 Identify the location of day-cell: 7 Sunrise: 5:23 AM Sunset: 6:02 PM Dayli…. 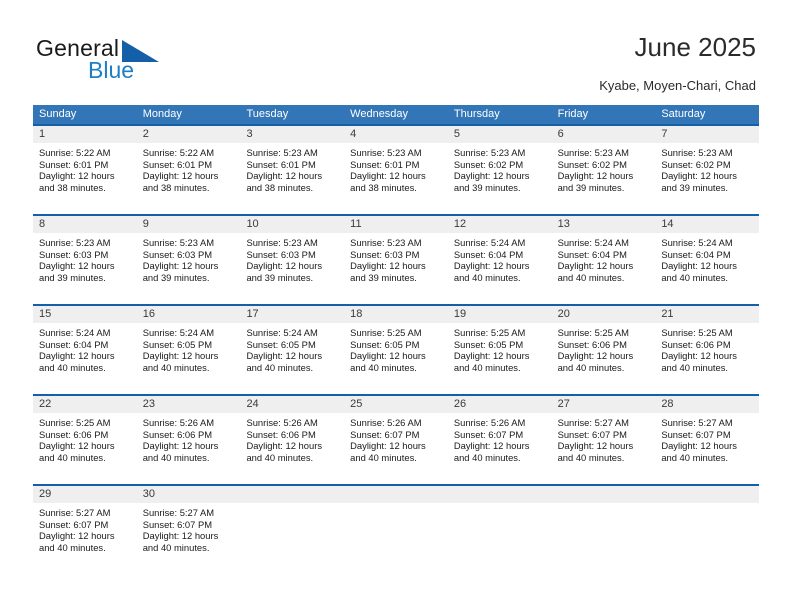
(707, 169).